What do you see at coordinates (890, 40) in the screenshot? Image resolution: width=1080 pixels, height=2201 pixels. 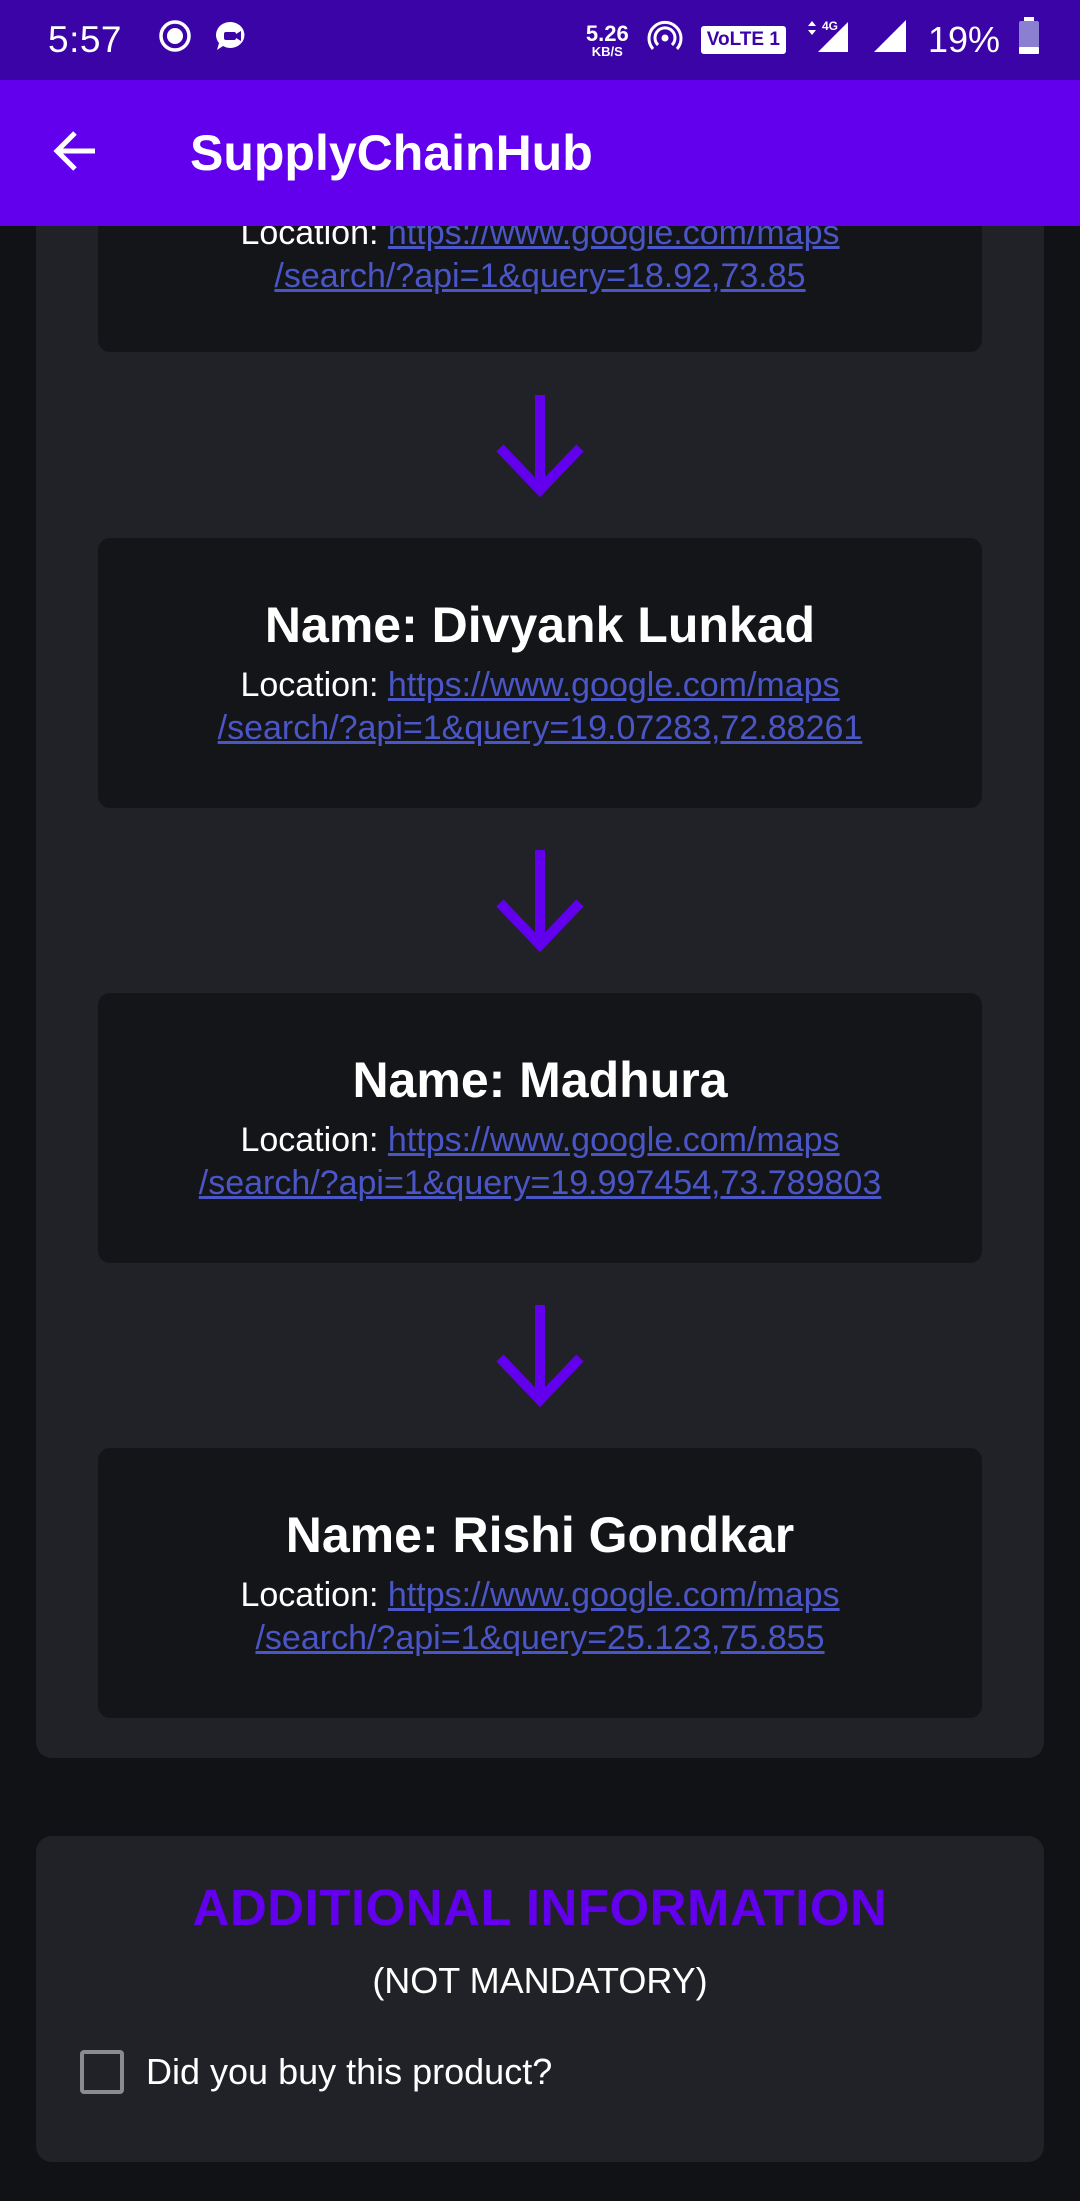 I see `signal-icon` at bounding box center [890, 40].